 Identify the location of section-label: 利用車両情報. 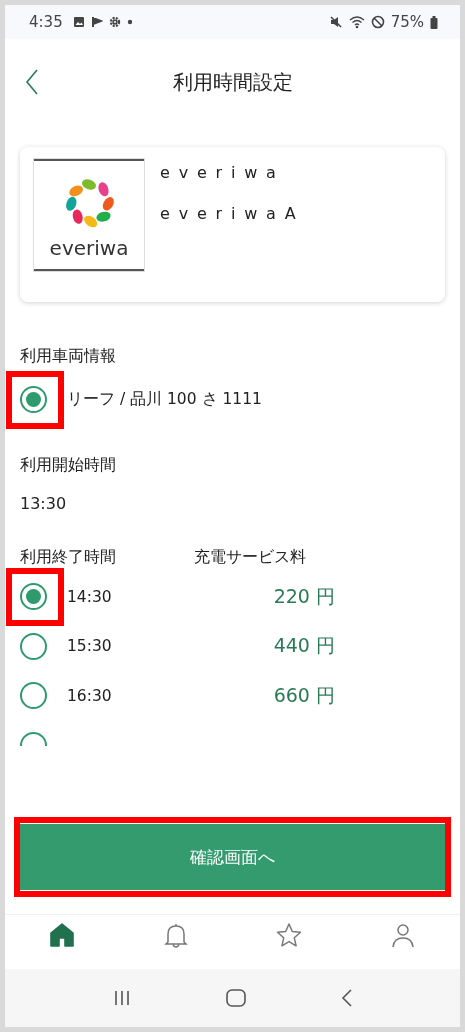
(68, 356).